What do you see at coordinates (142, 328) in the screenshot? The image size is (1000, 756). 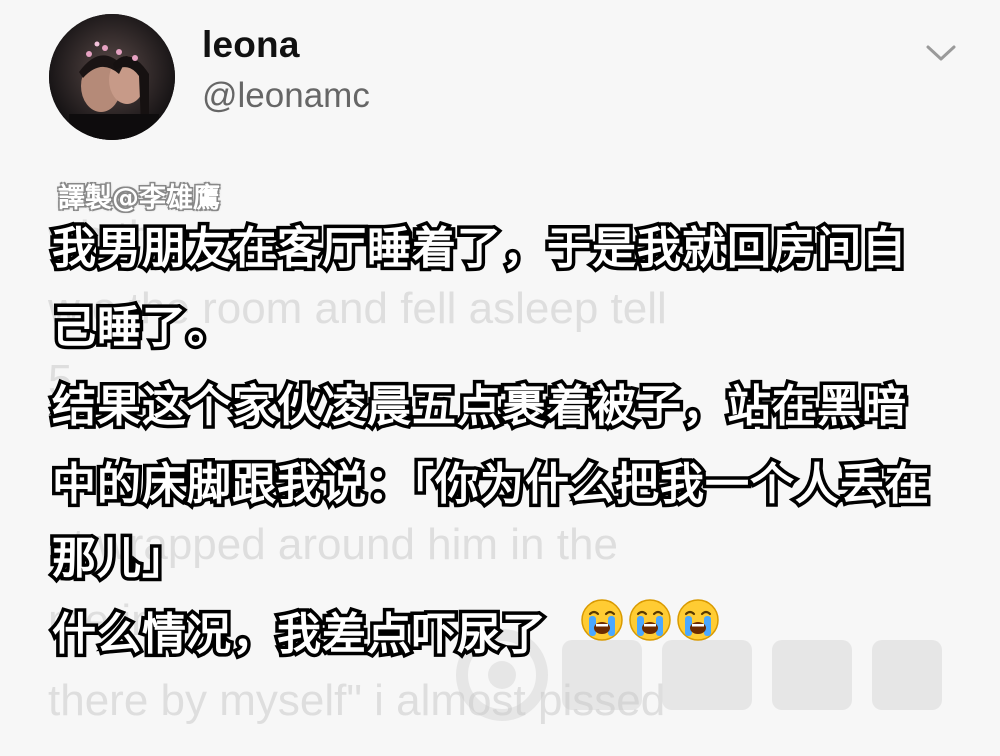 I see `subtitle-line: 己睡了。` at bounding box center [142, 328].